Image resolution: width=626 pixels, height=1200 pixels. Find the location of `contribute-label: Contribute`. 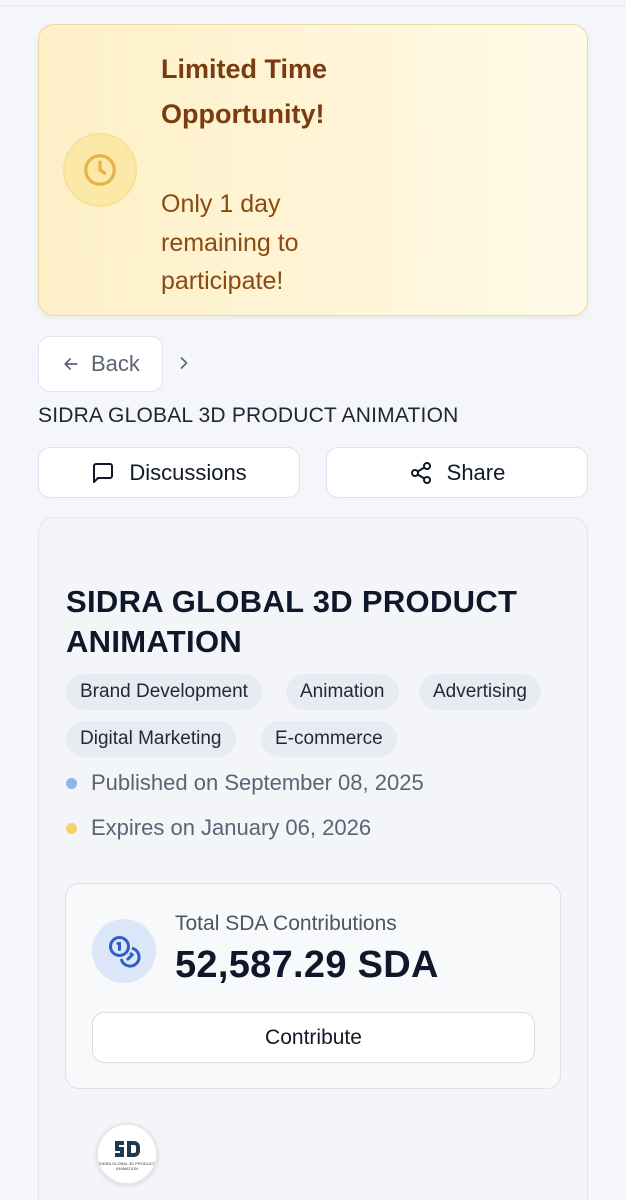

contribute-label: Contribute is located at coordinates (313, 1037).